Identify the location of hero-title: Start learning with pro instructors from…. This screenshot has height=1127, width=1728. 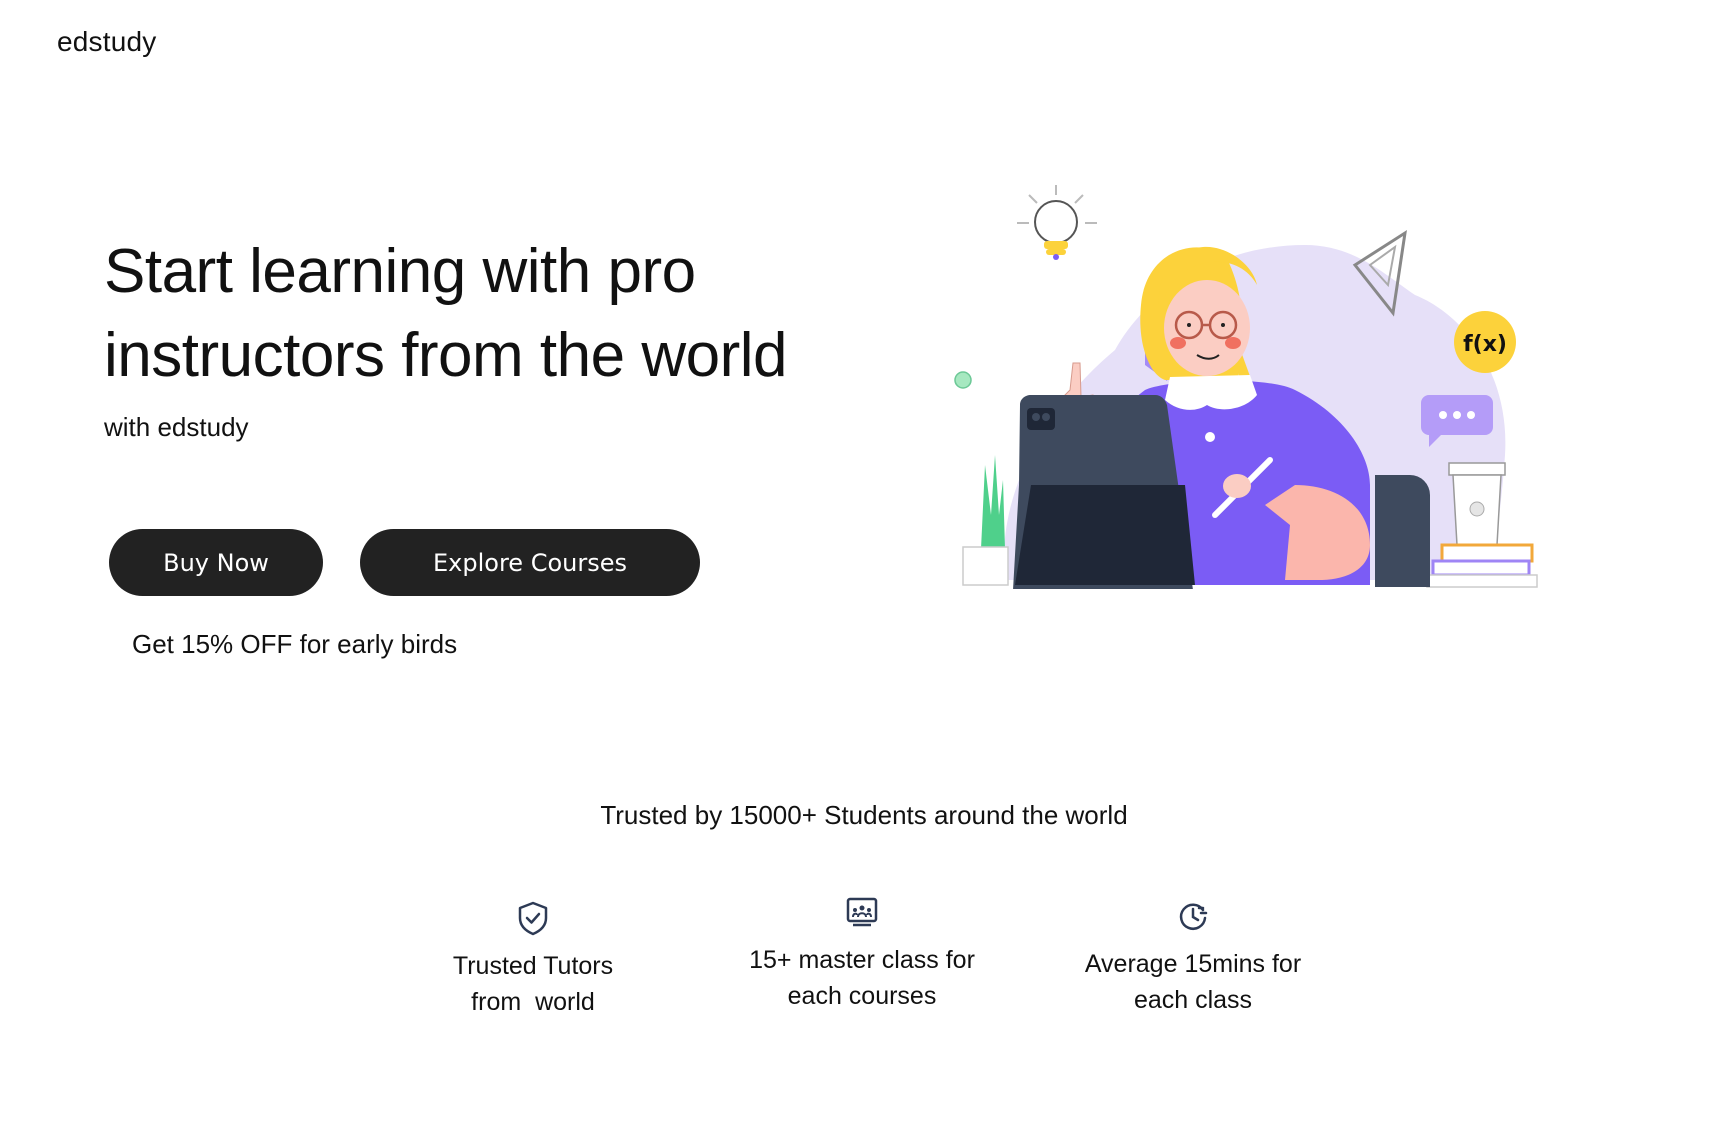
(446, 314).